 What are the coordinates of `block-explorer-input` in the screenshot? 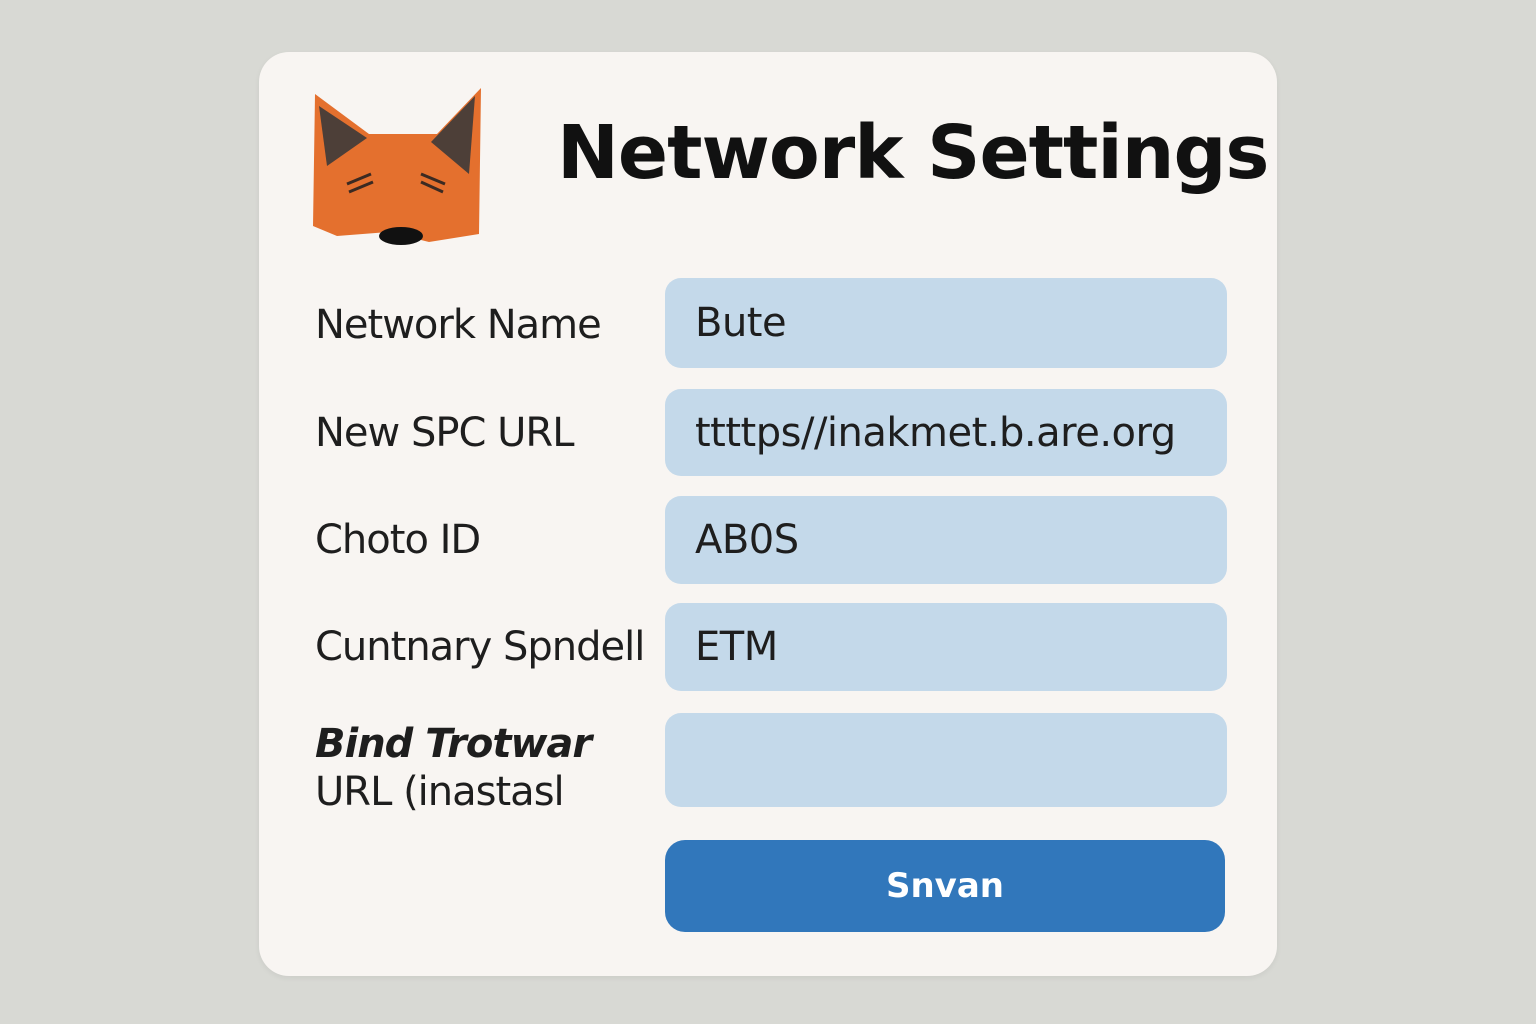 It's located at (946, 760).